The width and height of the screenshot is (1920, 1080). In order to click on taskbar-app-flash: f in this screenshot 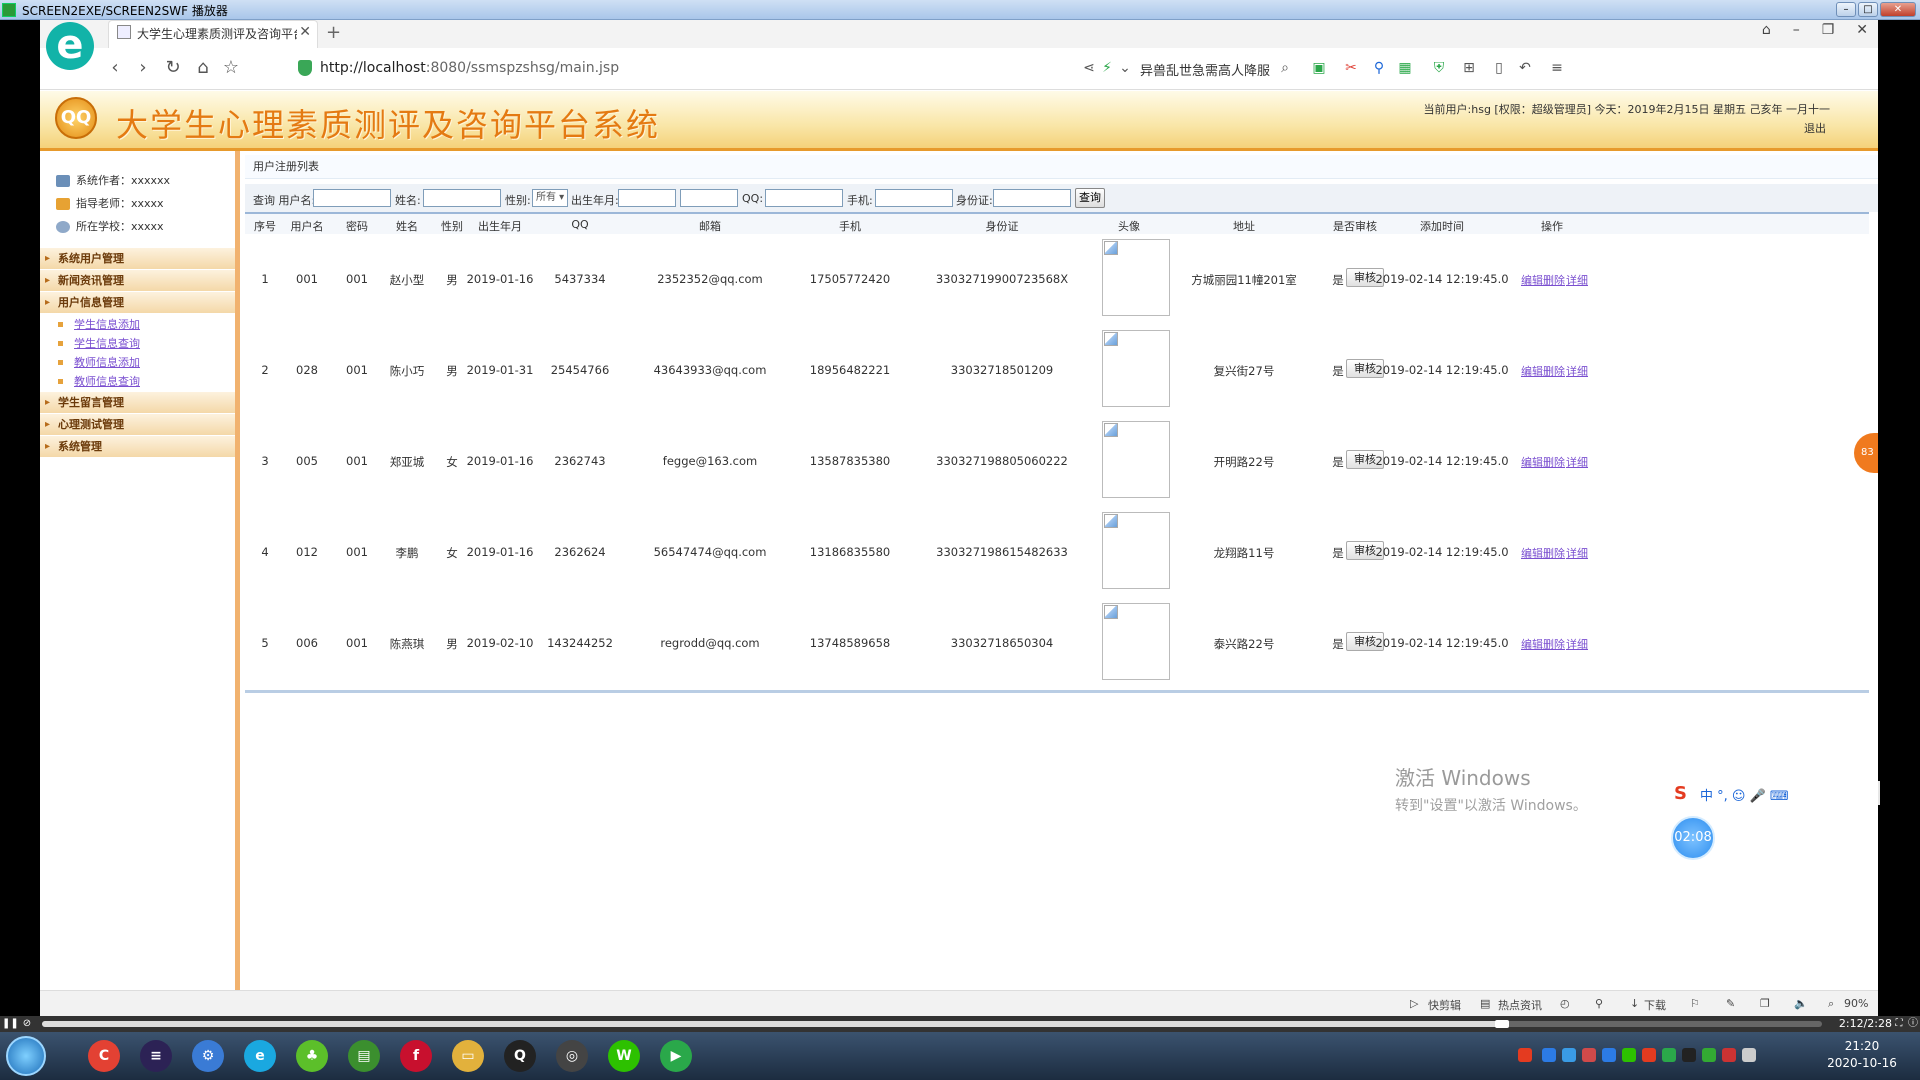, I will do `click(416, 1056)`.